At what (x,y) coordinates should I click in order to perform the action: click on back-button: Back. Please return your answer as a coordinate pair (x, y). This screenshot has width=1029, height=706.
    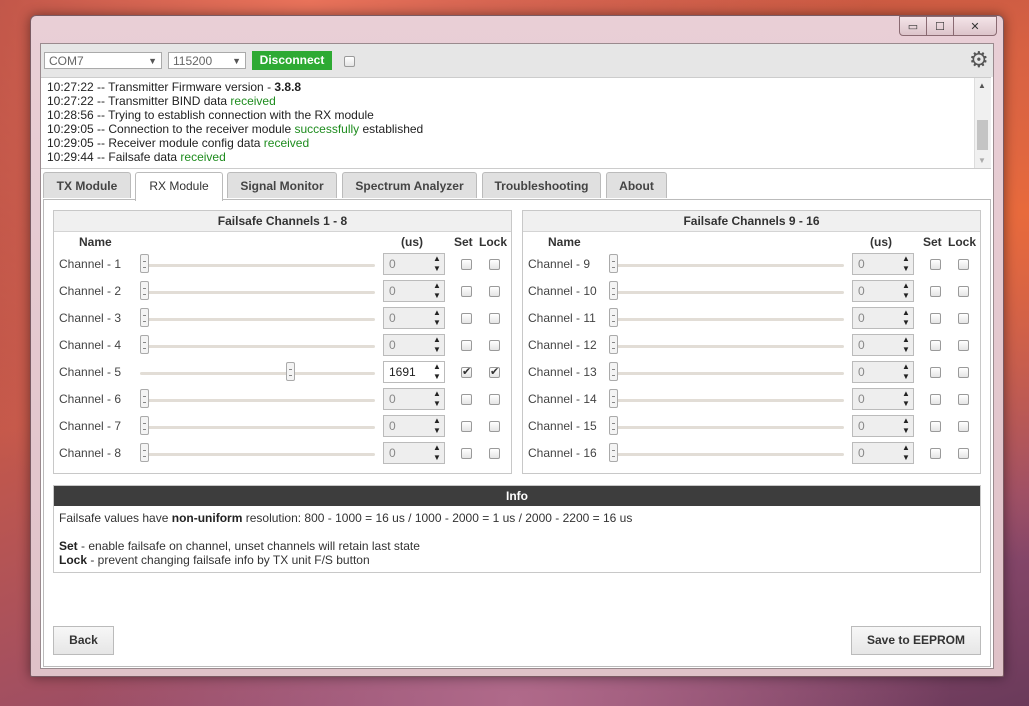
    Looking at the image, I should click on (83, 640).